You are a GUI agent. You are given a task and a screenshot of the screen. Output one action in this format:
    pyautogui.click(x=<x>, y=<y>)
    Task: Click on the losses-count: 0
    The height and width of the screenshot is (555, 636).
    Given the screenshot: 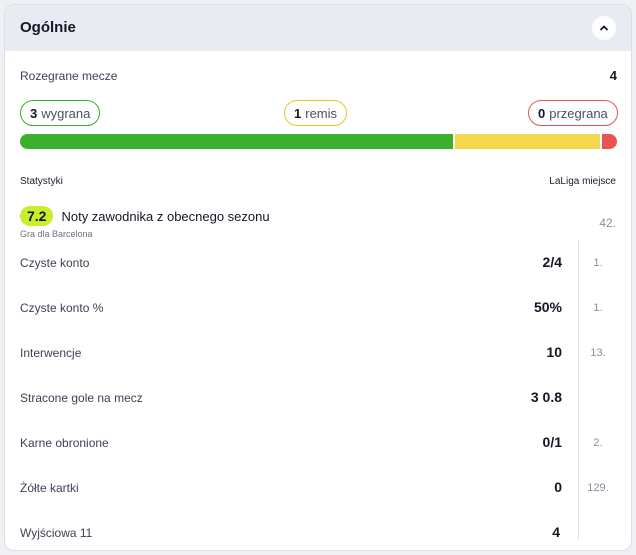 What is the action you would take?
    pyautogui.click(x=542, y=113)
    